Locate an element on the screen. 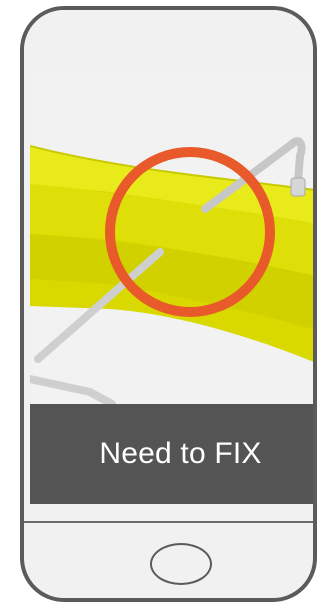 The height and width of the screenshot is (612, 327). top-bezel is located at coordinates (168, 42).